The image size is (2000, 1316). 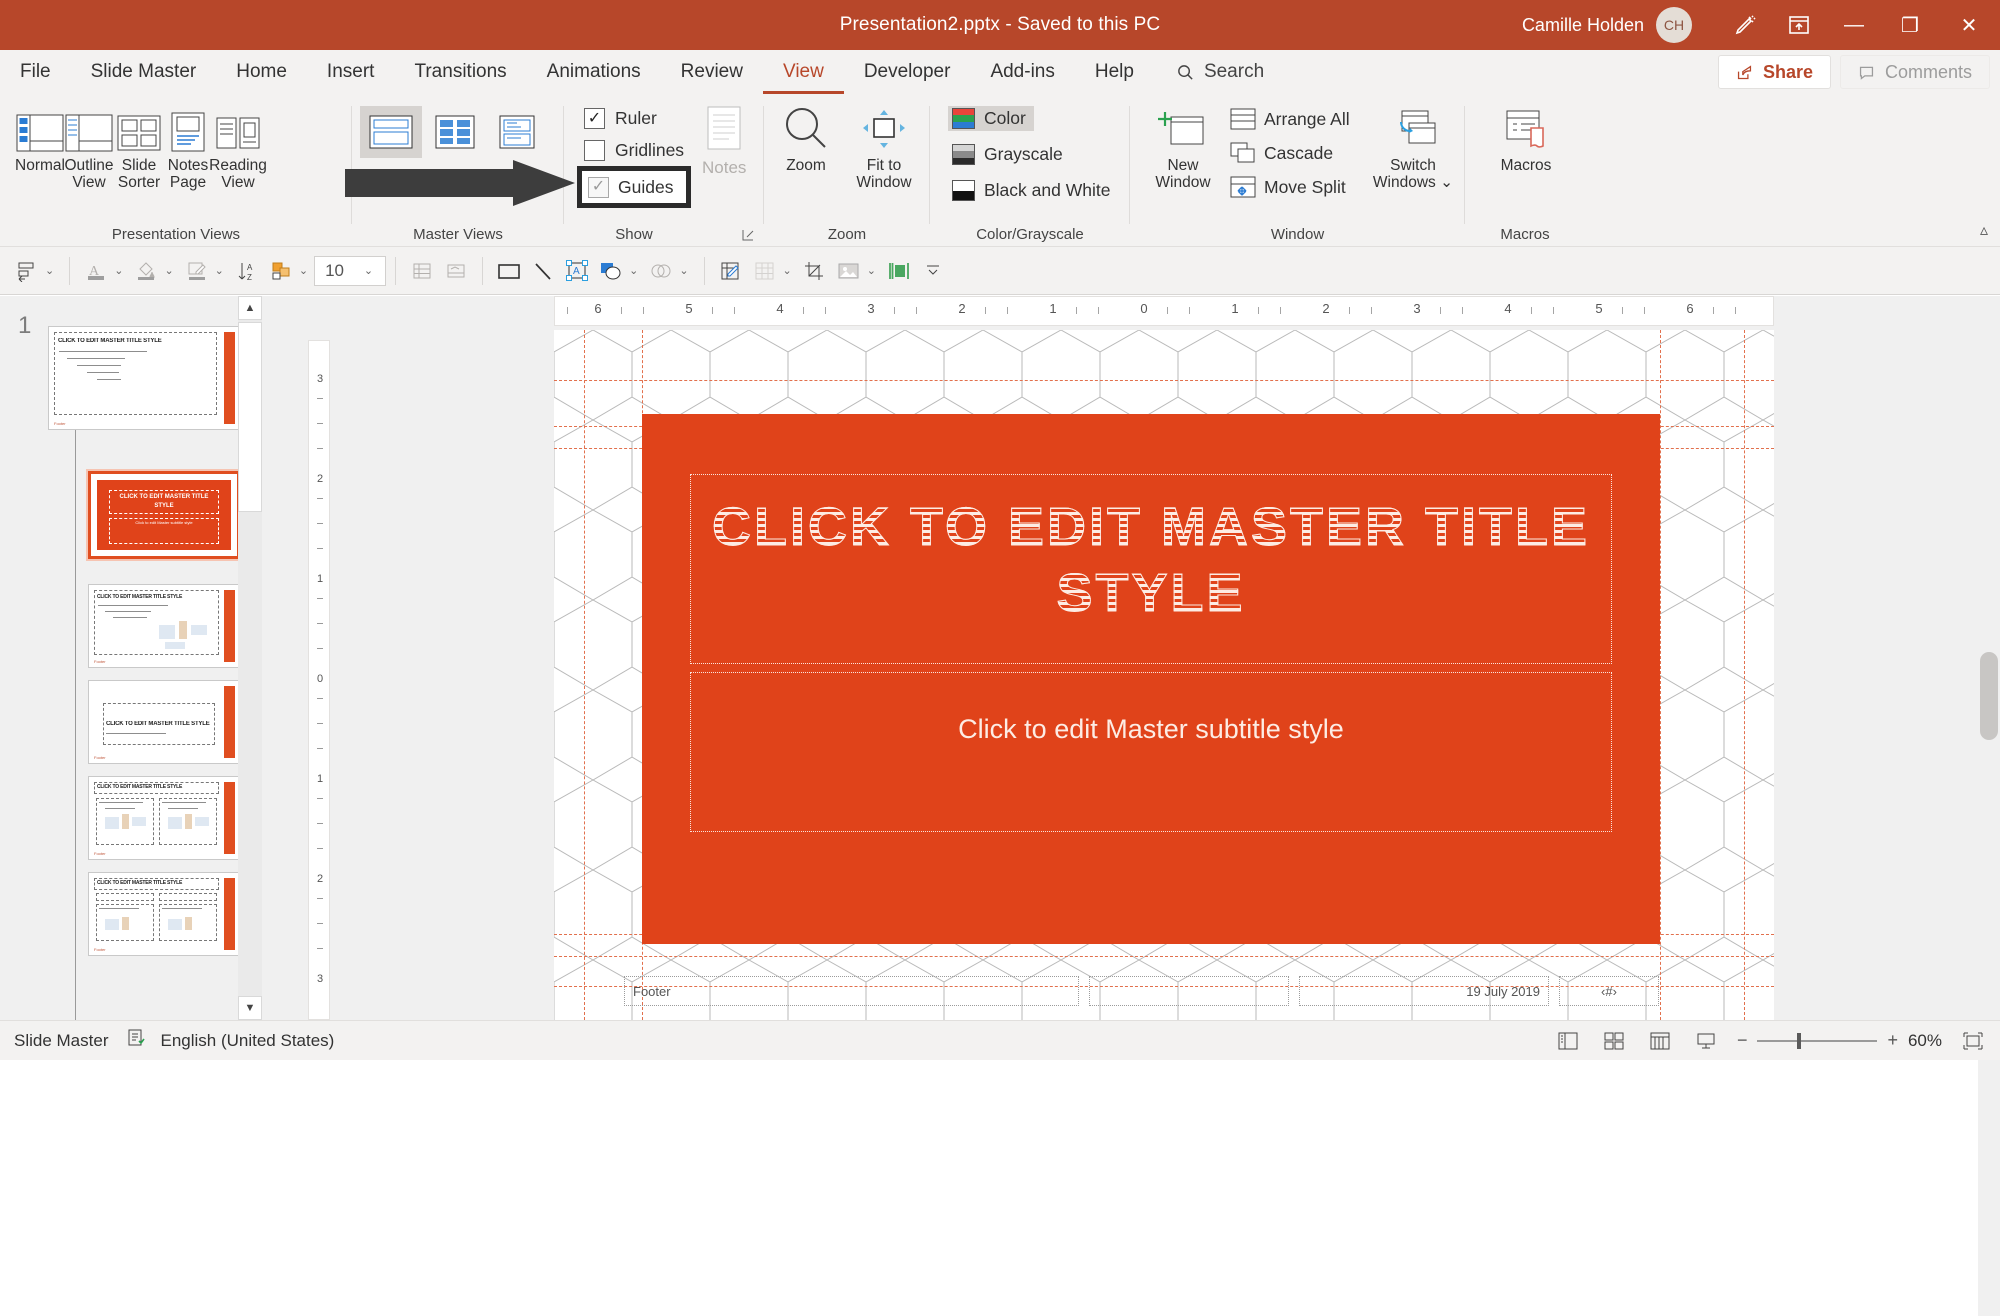 What do you see at coordinates (350, 270) in the screenshot?
I see `font-size-input: 10 ⌄` at bounding box center [350, 270].